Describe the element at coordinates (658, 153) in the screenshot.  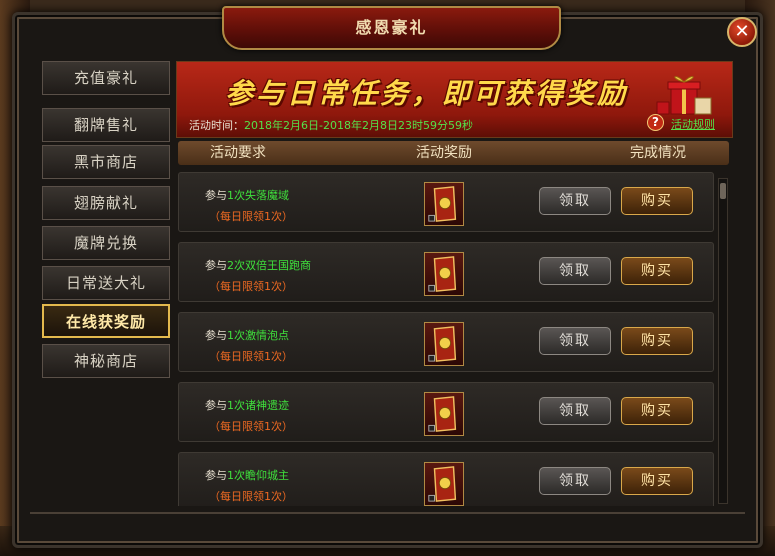
I see `column-status: 完成情况` at that location.